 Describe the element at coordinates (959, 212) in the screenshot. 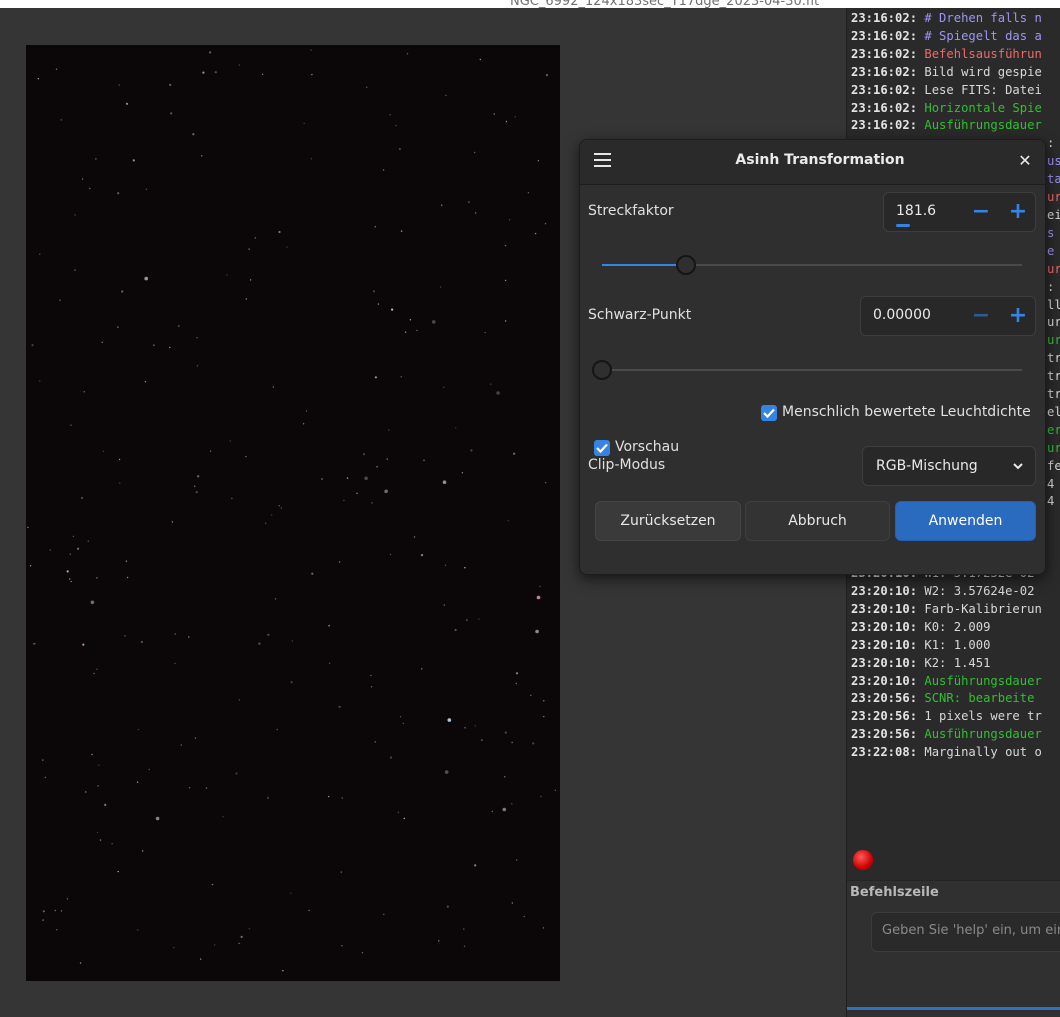

I see `stretch-factor-spinbox: 181.6 − +` at that location.